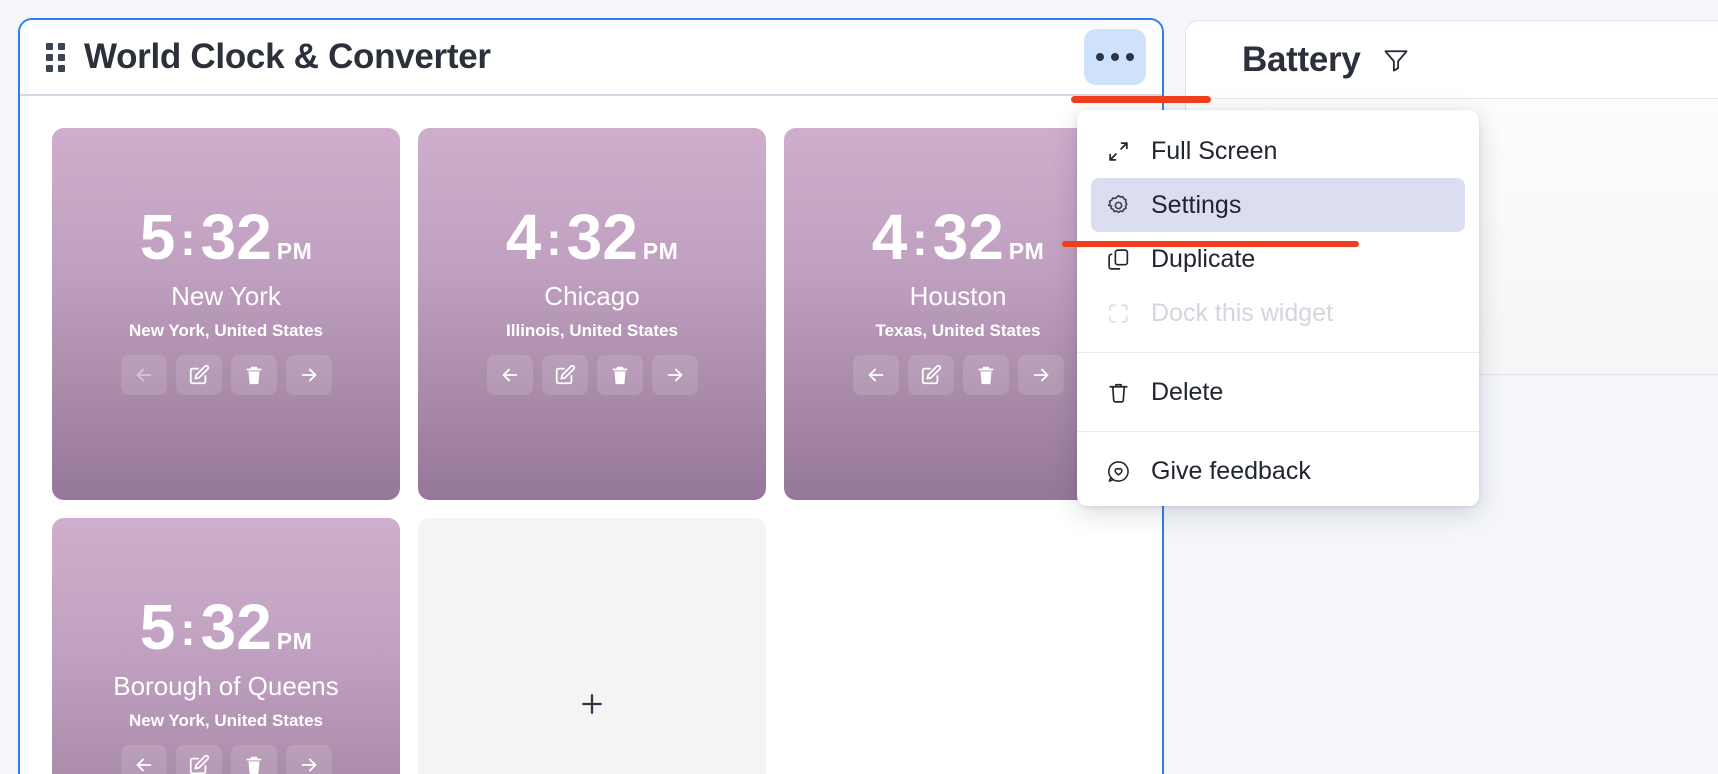 This screenshot has height=774, width=1718. Describe the element at coordinates (1118, 392) in the screenshot. I see `trash-icon` at that location.